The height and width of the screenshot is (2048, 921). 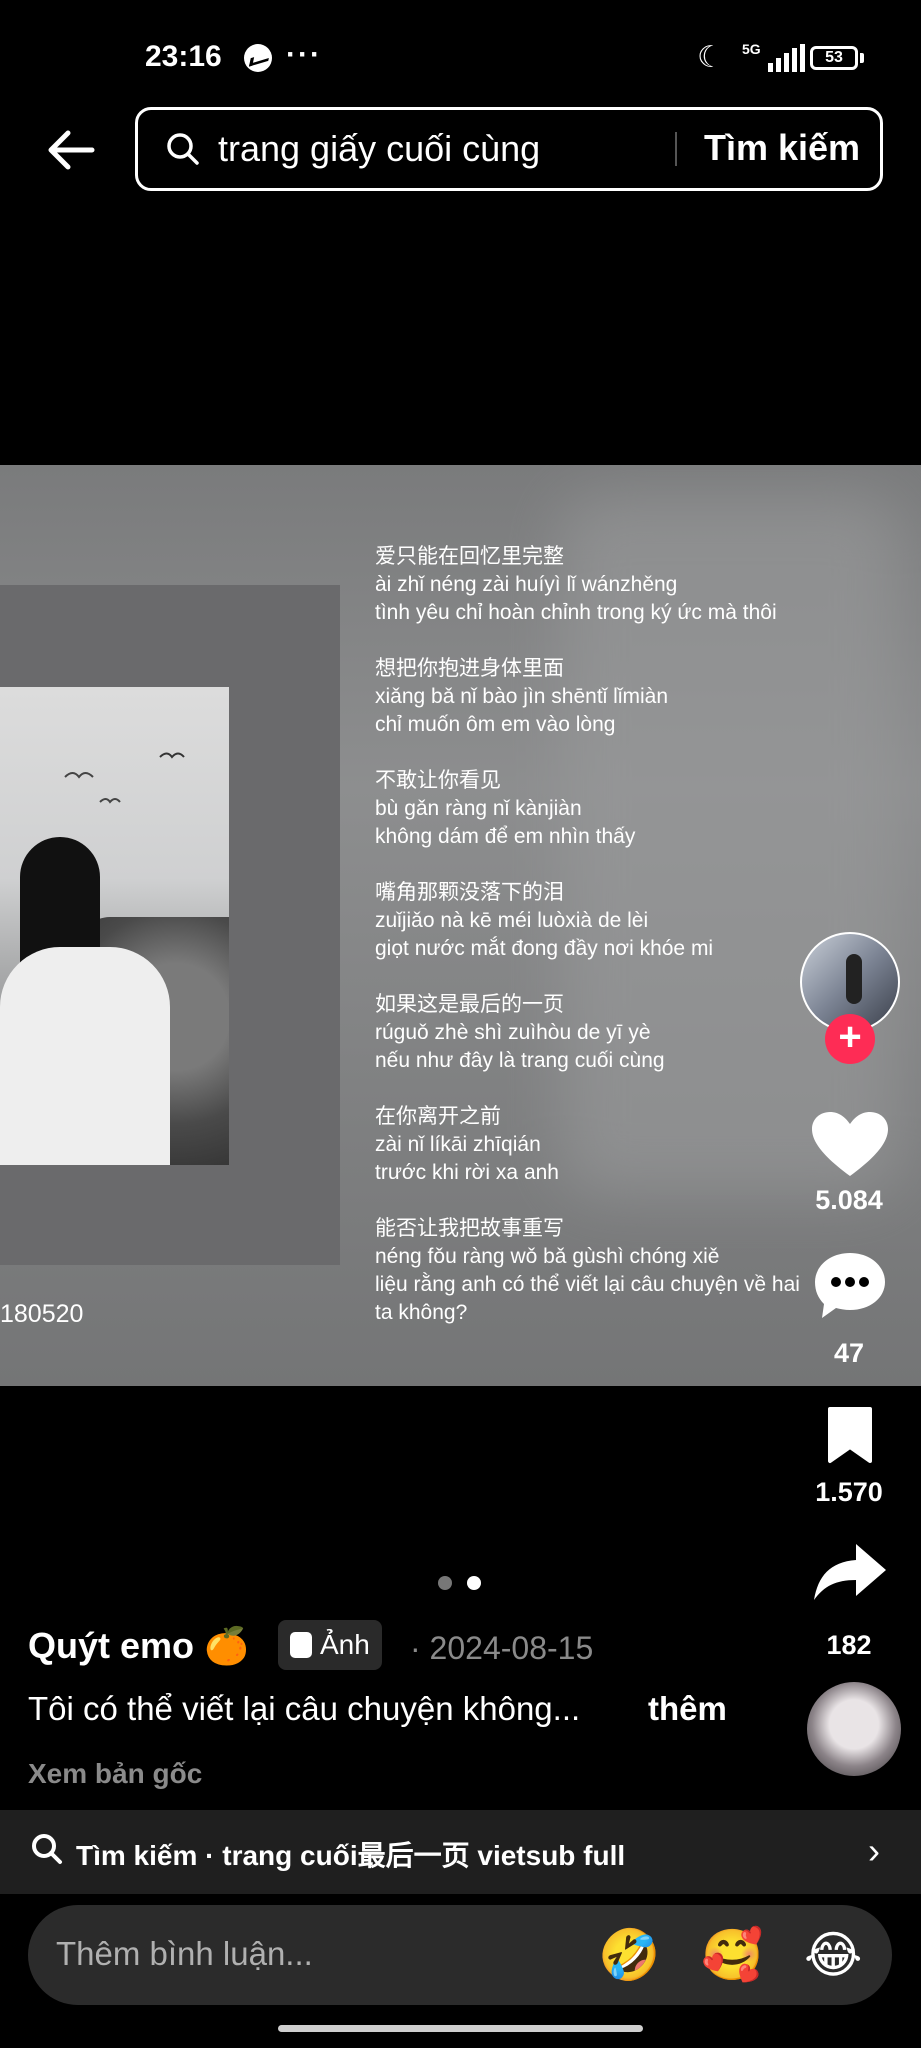 What do you see at coordinates (751, 49) in the screenshot?
I see `network-type: 5G` at bounding box center [751, 49].